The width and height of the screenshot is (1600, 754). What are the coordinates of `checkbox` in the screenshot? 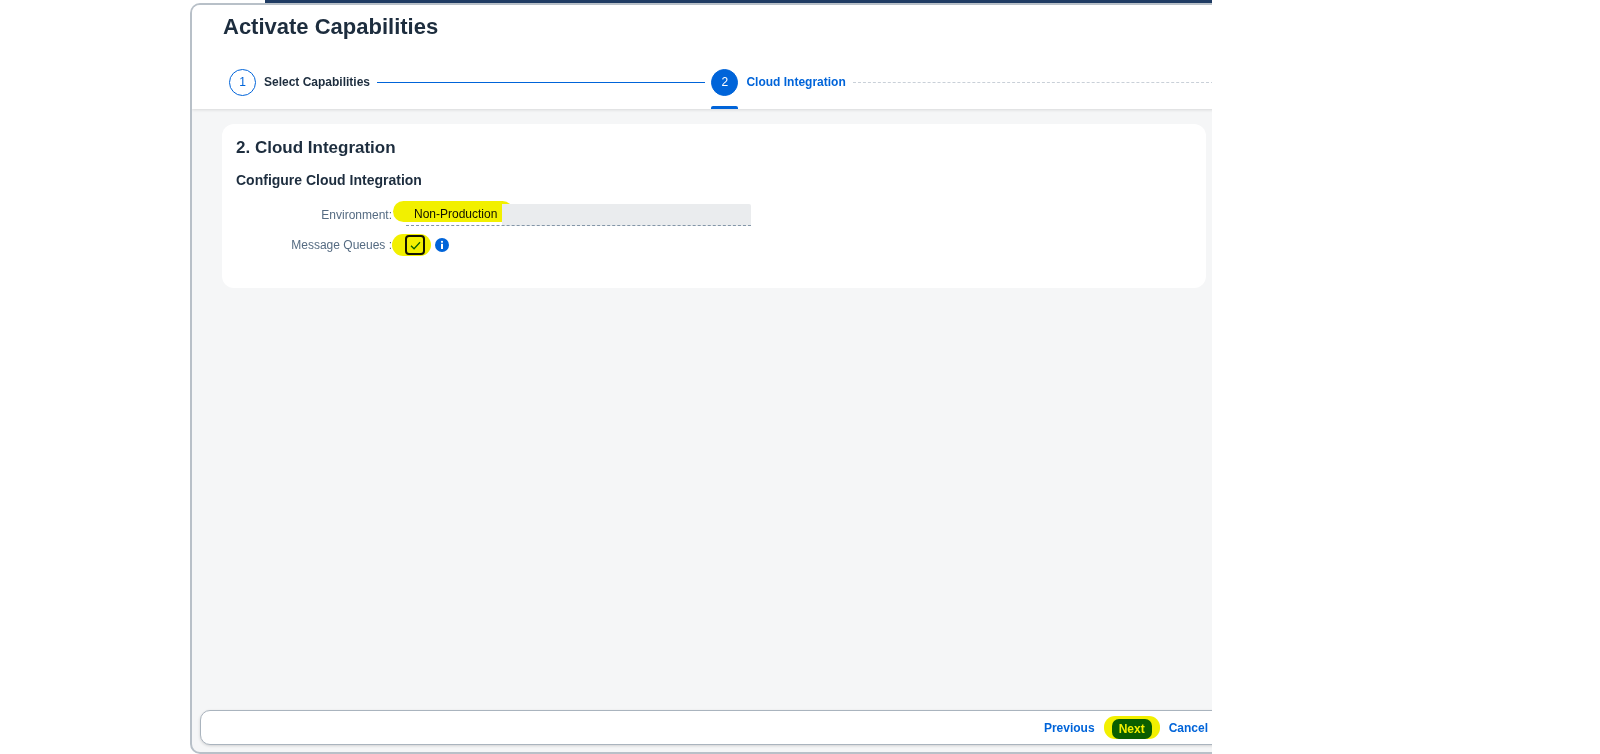 It's located at (415, 245).